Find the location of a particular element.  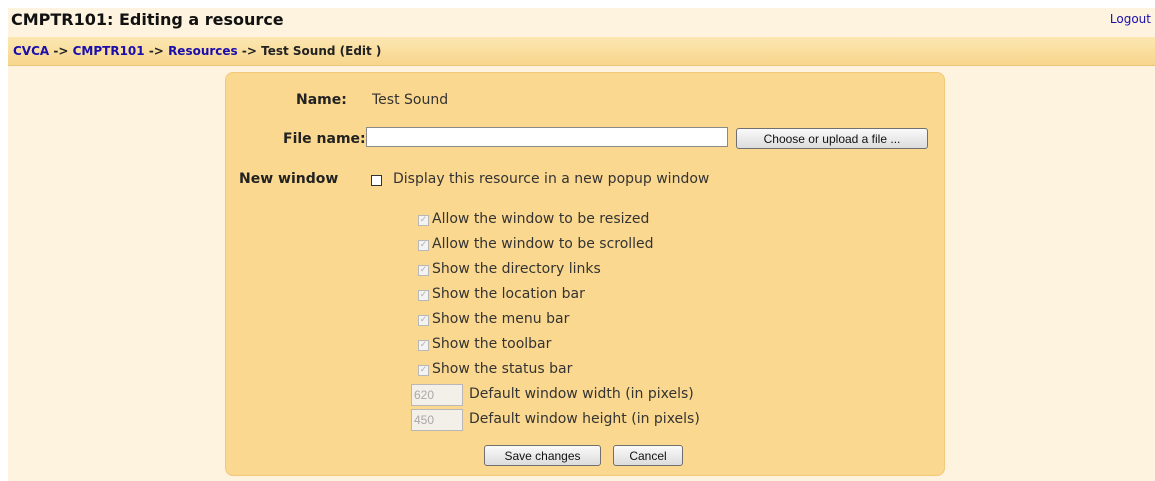

directories-checkbox: ✓ is located at coordinates (423, 270).